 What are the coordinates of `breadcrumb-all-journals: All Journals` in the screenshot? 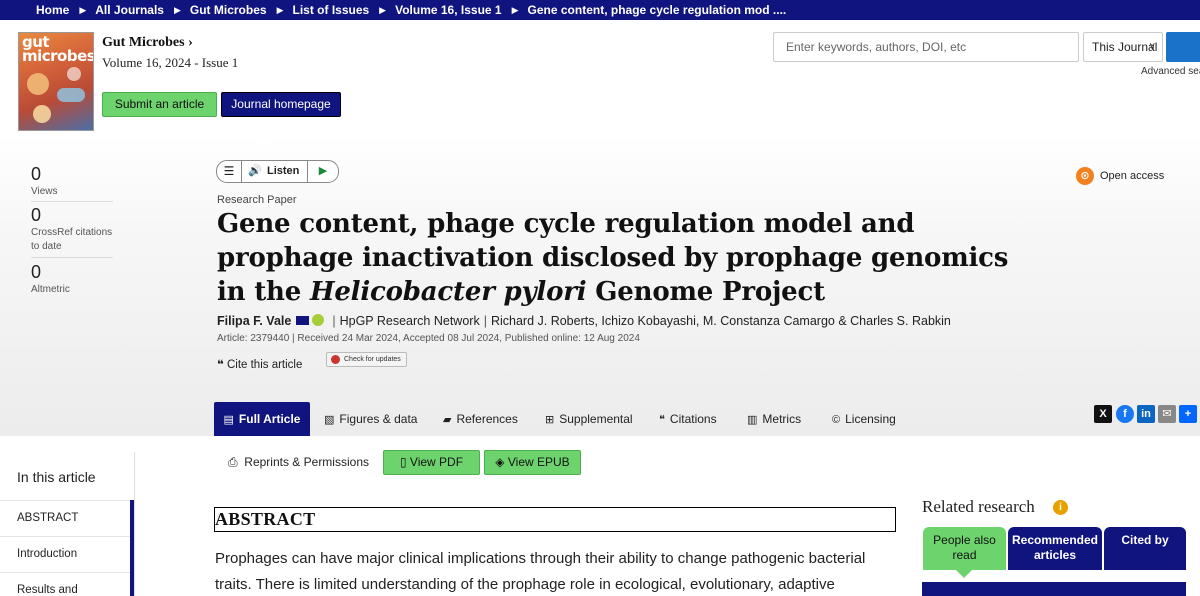 It's located at (129, 10).